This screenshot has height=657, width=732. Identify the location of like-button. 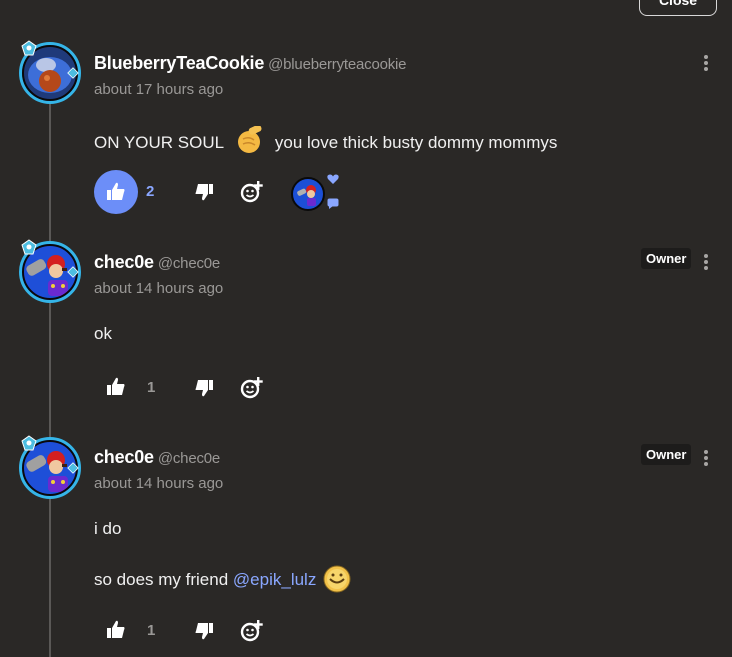
(116, 192).